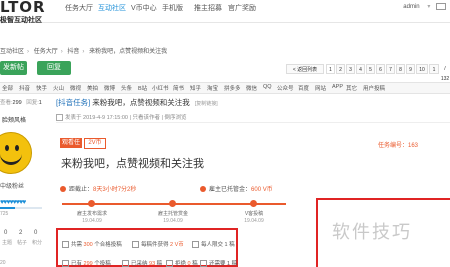 This screenshot has width=450, height=267. Describe the element at coordinates (368, 78) in the screenshot. I see `pagination: < 返回列表 1 2 3 4 5 6 7 8 9 10 1 / 132 页` at that location.